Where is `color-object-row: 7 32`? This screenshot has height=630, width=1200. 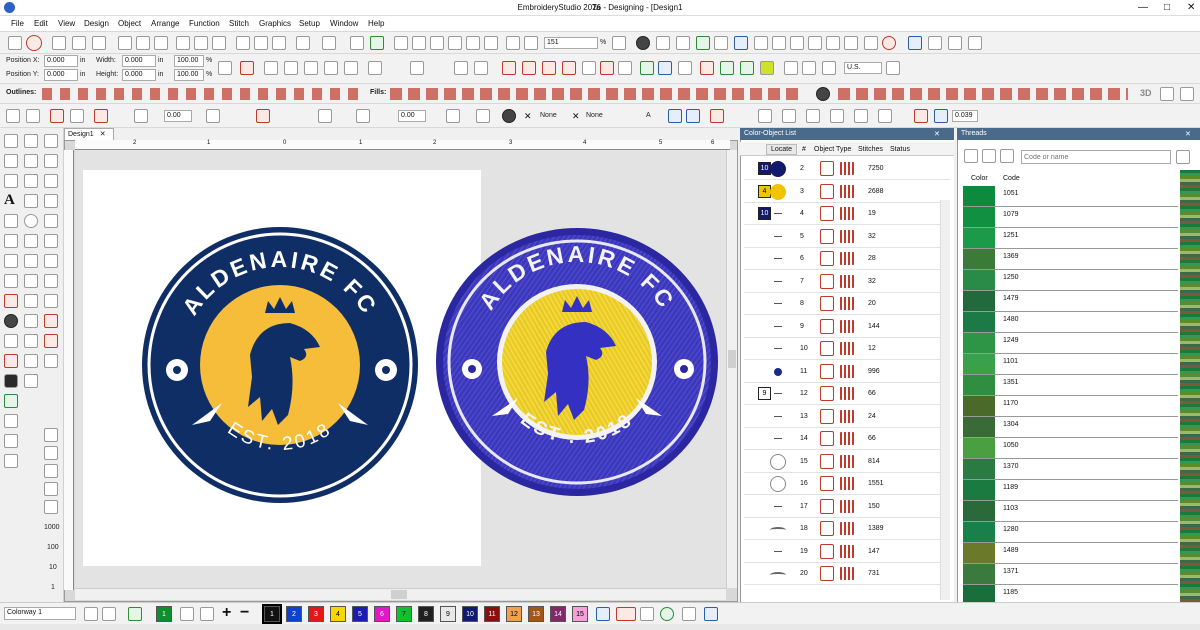 color-object-row: 7 32 is located at coordinates (847, 282).